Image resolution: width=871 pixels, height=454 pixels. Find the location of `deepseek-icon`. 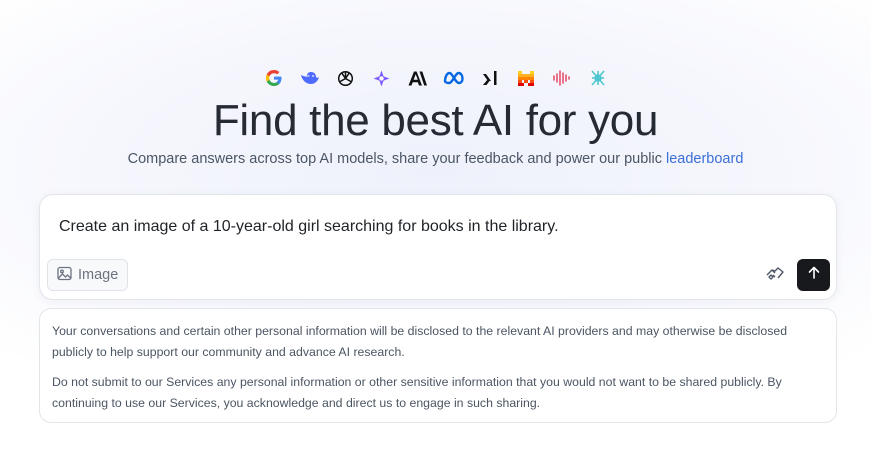

deepseek-icon is located at coordinates (310, 78).